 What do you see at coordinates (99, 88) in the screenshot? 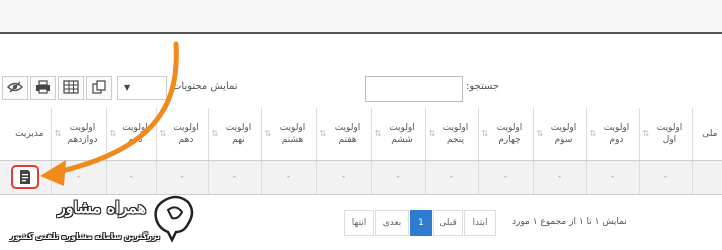
I see `copy-icon` at bounding box center [99, 88].